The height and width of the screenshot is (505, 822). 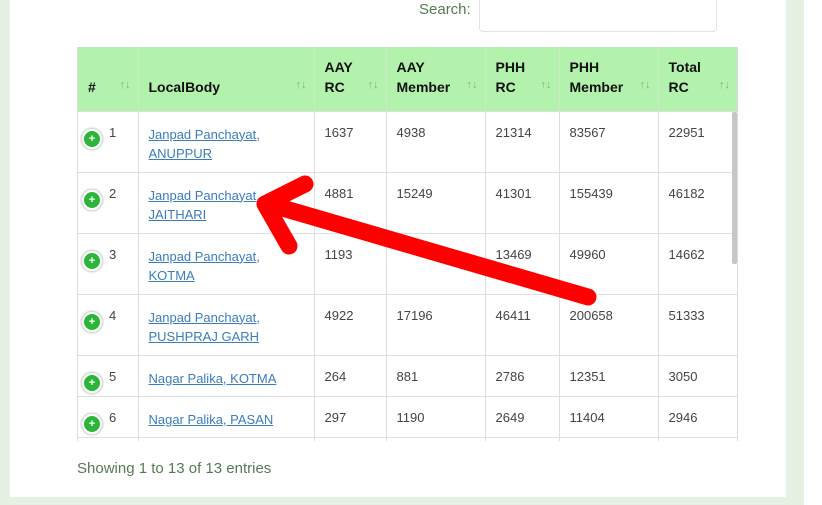 I want to click on col-header-total-rc: Total RC ↑↓, so click(x=697, y=79).